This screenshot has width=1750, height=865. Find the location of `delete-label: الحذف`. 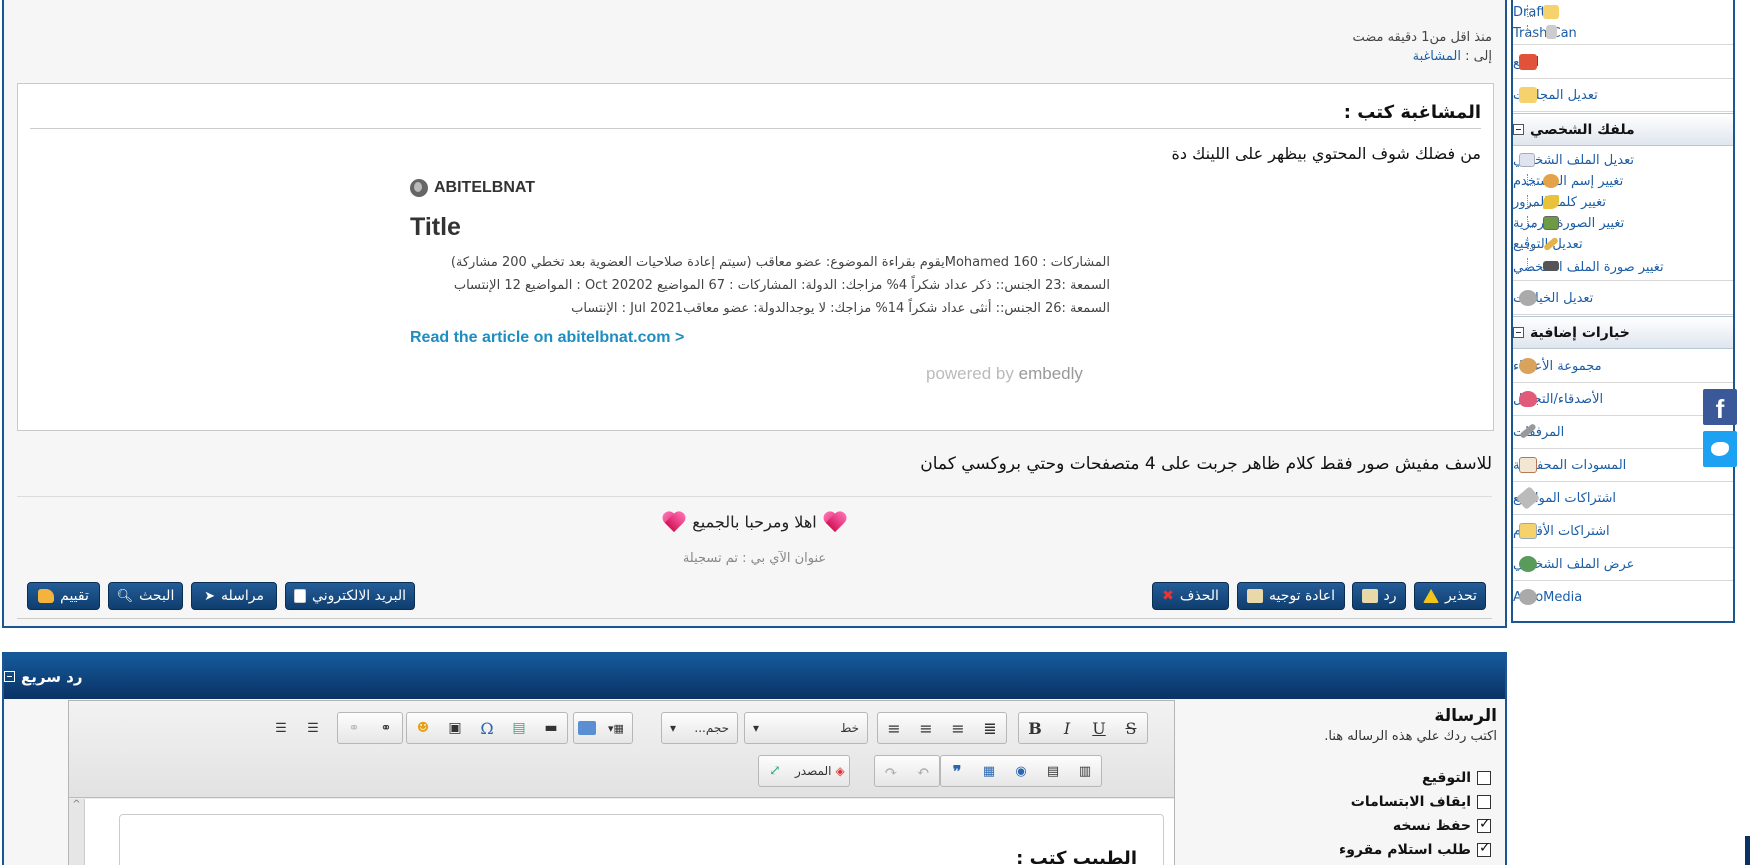

delete-label: الحذف is located at coordinates (1199, 596).